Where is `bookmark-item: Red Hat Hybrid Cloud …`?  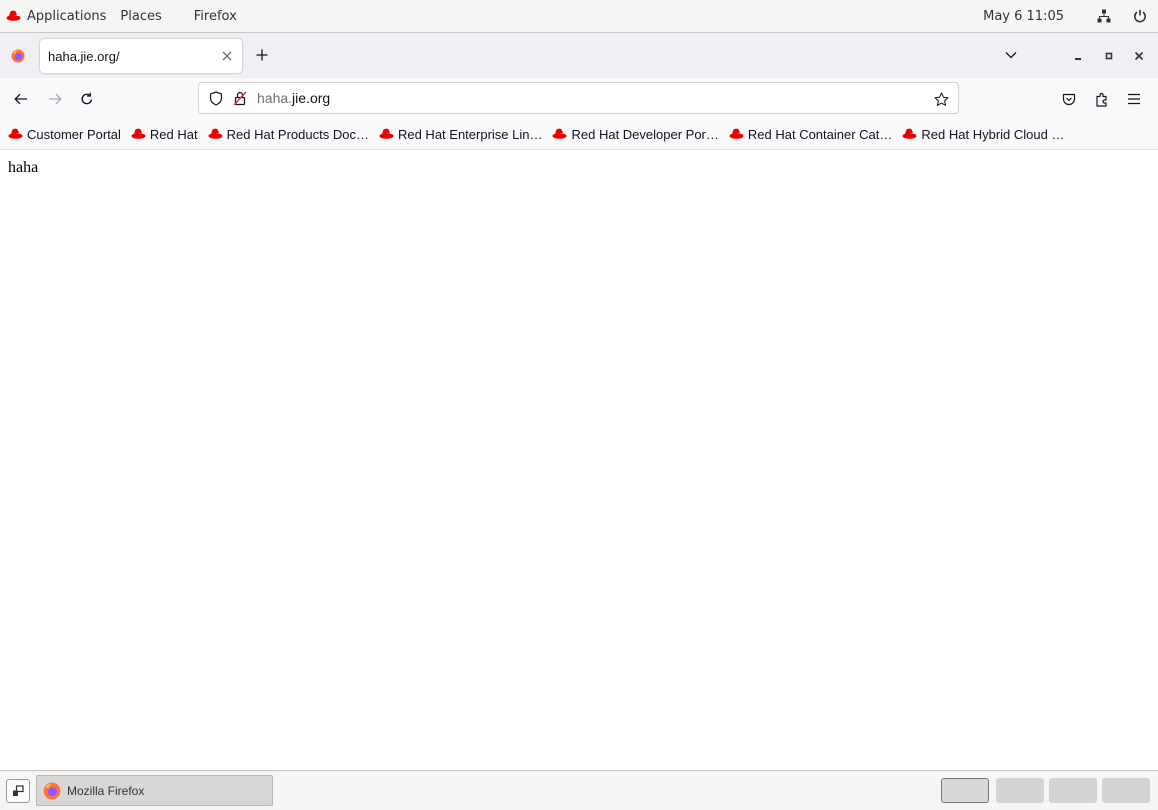
bookmark-item: Red Hat Hybrid Cloud … is located at coordinates (983, 134).